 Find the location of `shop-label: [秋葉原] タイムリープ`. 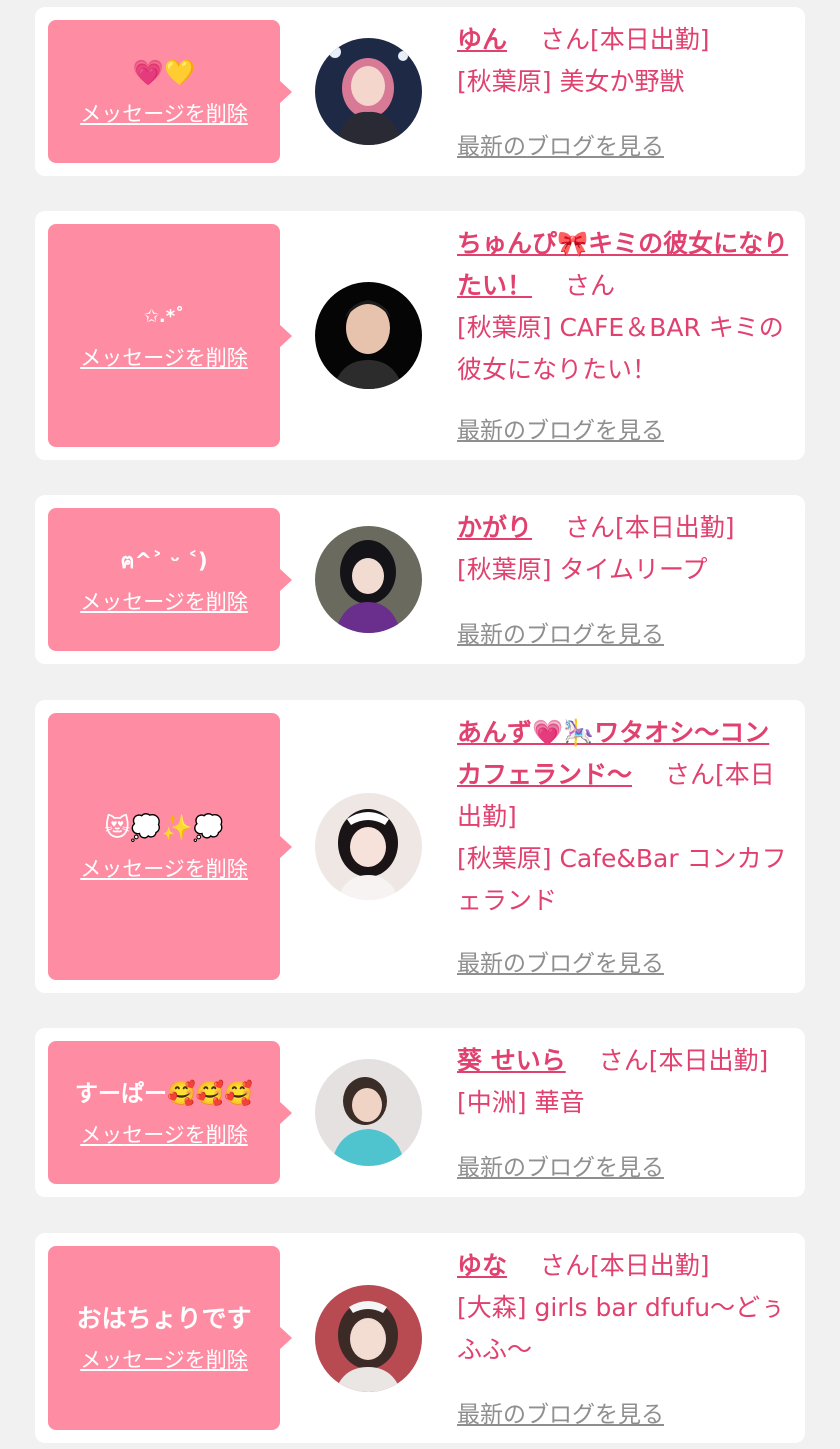

shop-label: [秋葉原] タイムリープ is located at coordinates (582, 569).